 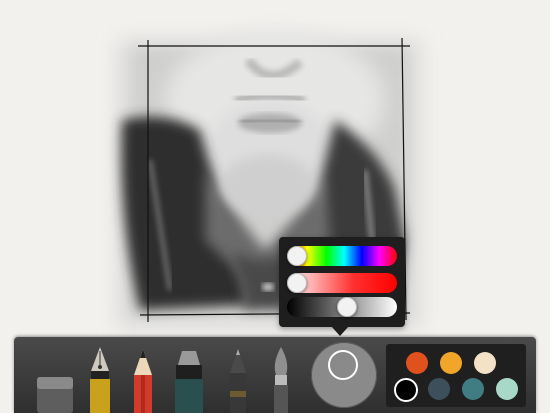 I want to click on paintbrush-tool, so click(x=281, y=379).